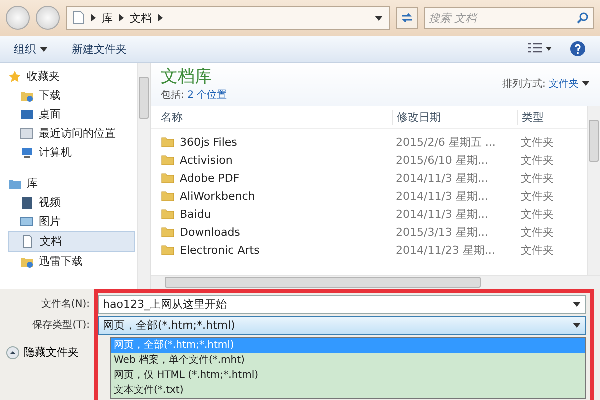 The image size is (600, 400). Describe the element at coordinates (208, 95) in the screenshot. I see `locations-link: 2 个位置` at that location.